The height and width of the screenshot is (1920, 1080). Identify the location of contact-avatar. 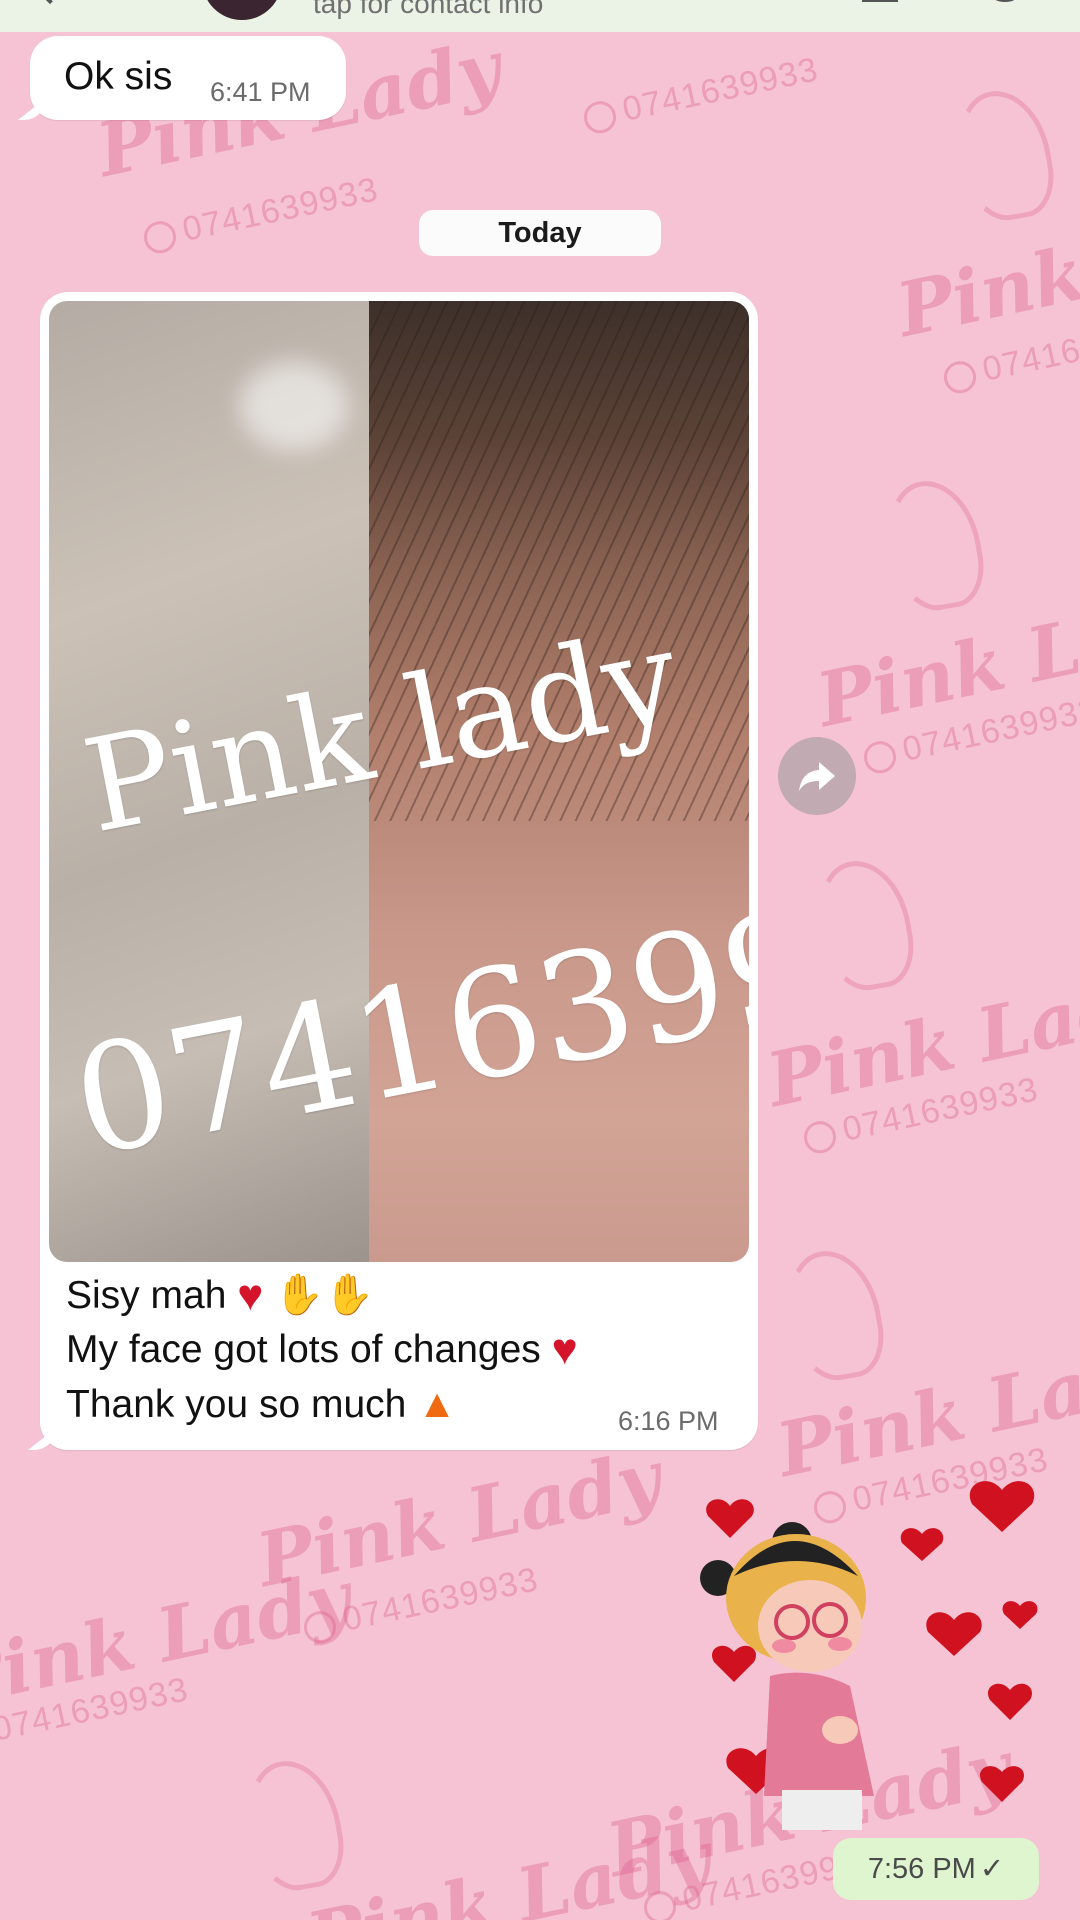
(242, 10).